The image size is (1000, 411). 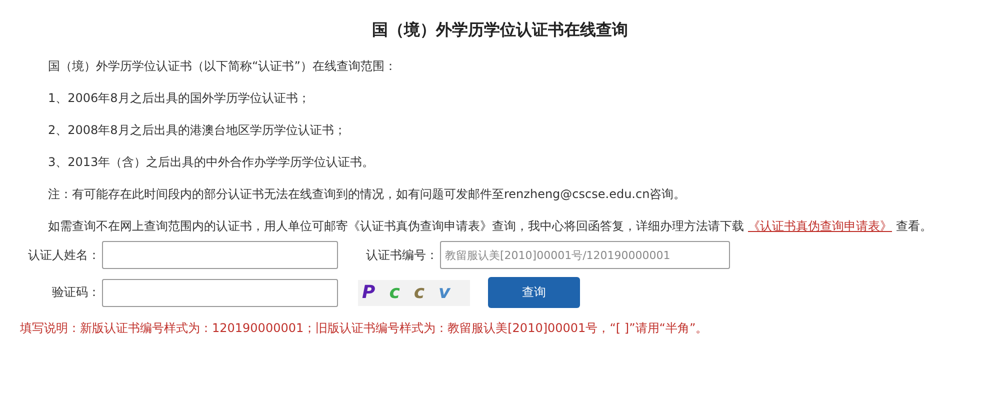 I want to click on info-paragraph: 国（境）外学历学位认证书（以下简称“认证书”）在线查询范围：, so click(x=222, y=66).